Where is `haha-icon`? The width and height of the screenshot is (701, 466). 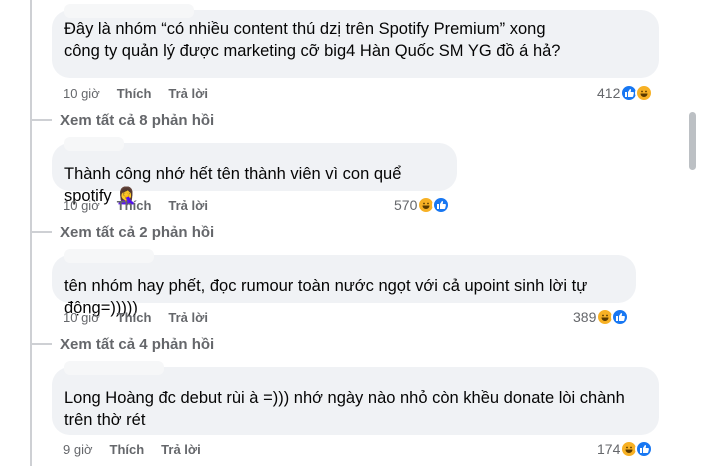 haha-icon is located at coordinates (644, 93).